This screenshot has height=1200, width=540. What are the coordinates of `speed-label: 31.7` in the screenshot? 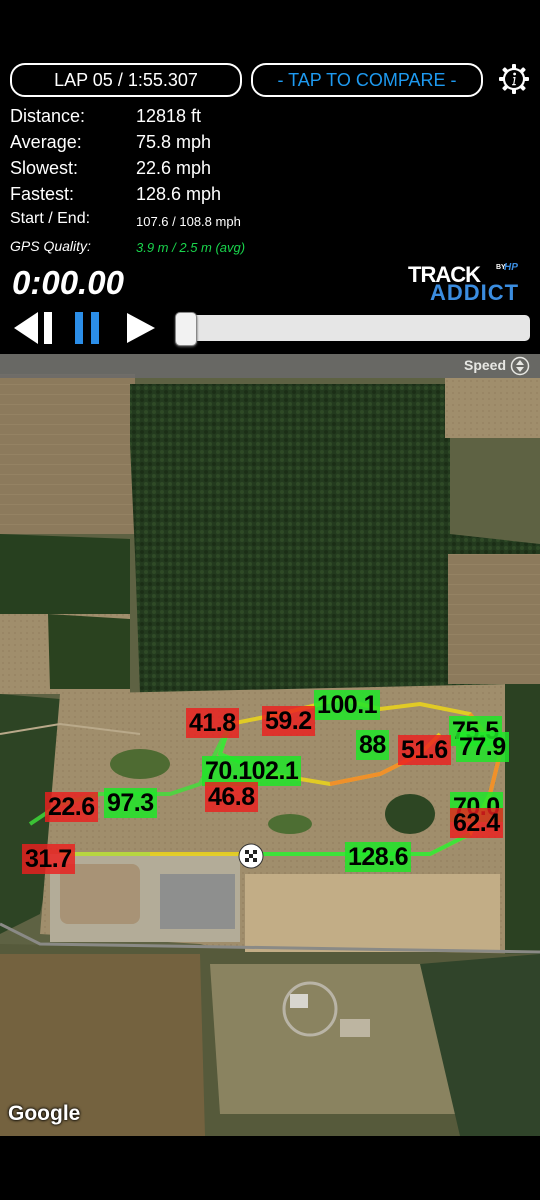 It's located at (48, 859).